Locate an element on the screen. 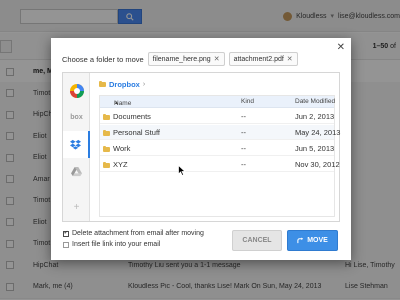  chevron-right-icon: › is located at coordinates (144, 84).